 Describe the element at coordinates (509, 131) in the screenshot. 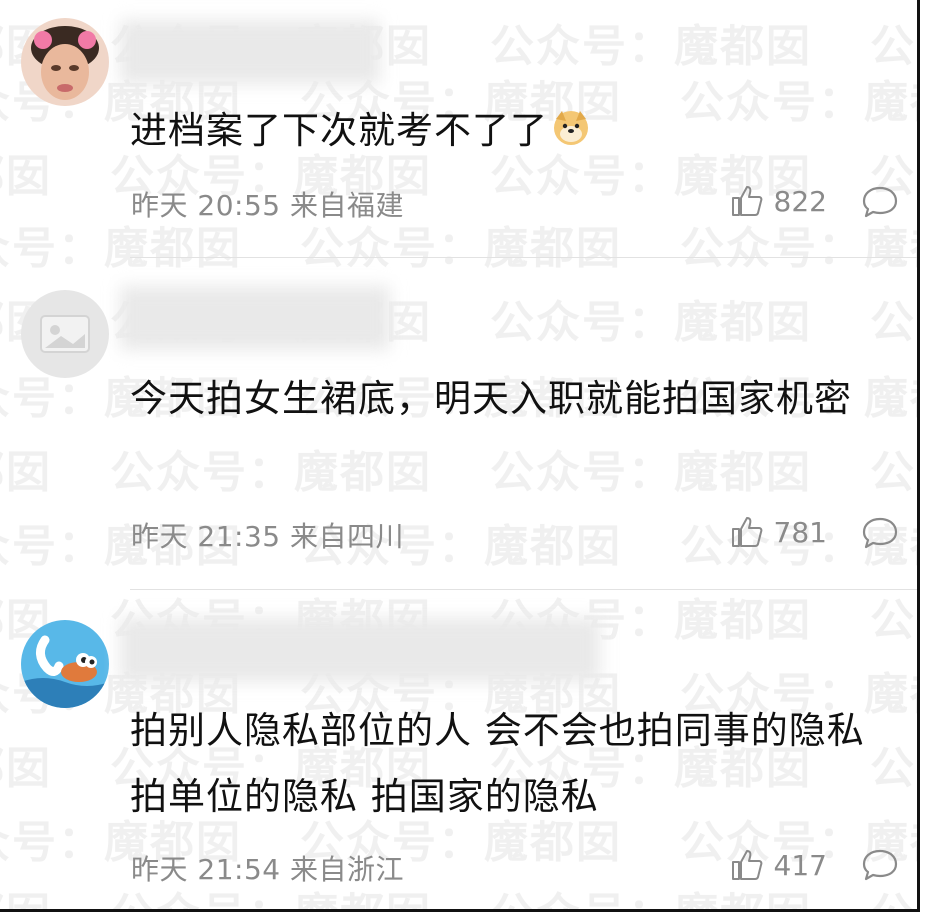

I see `comment-text: 进档案了下次就考不了了` at that location.